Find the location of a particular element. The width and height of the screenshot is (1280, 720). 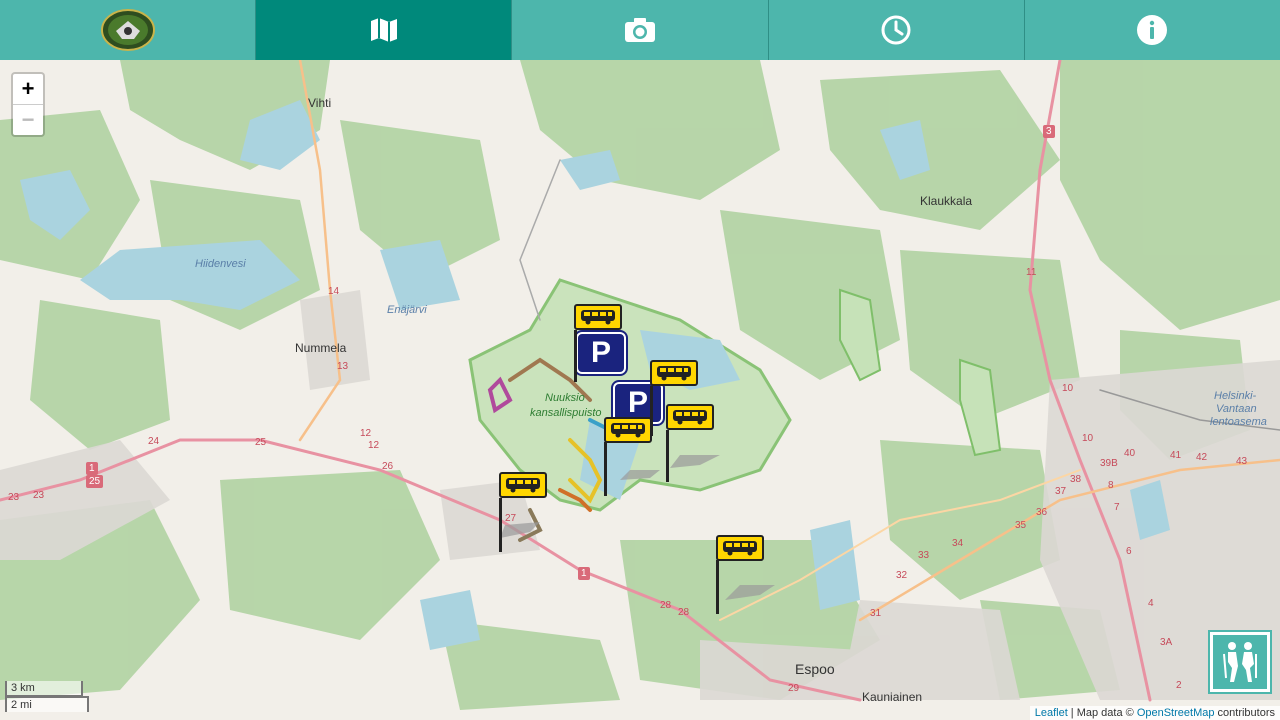

place-hiidenvesi: Hiidenvesi is located at coordinates (220, 264).